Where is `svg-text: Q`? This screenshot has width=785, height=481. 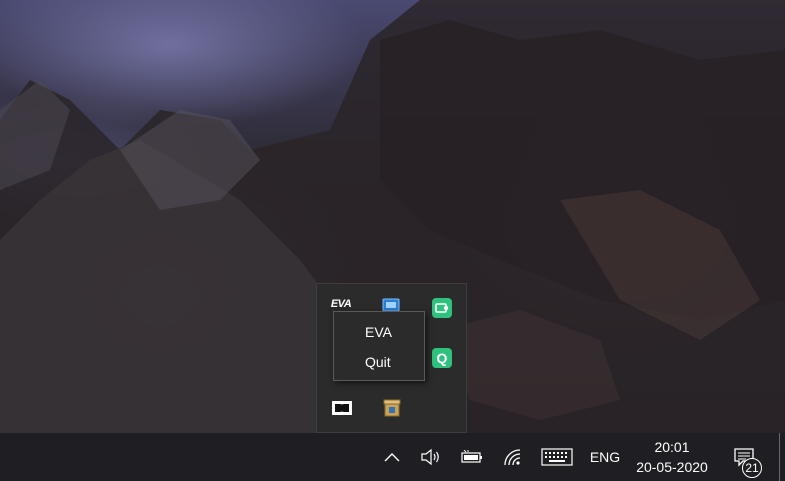 svg-text: Q is located at coordinates (442, 358).